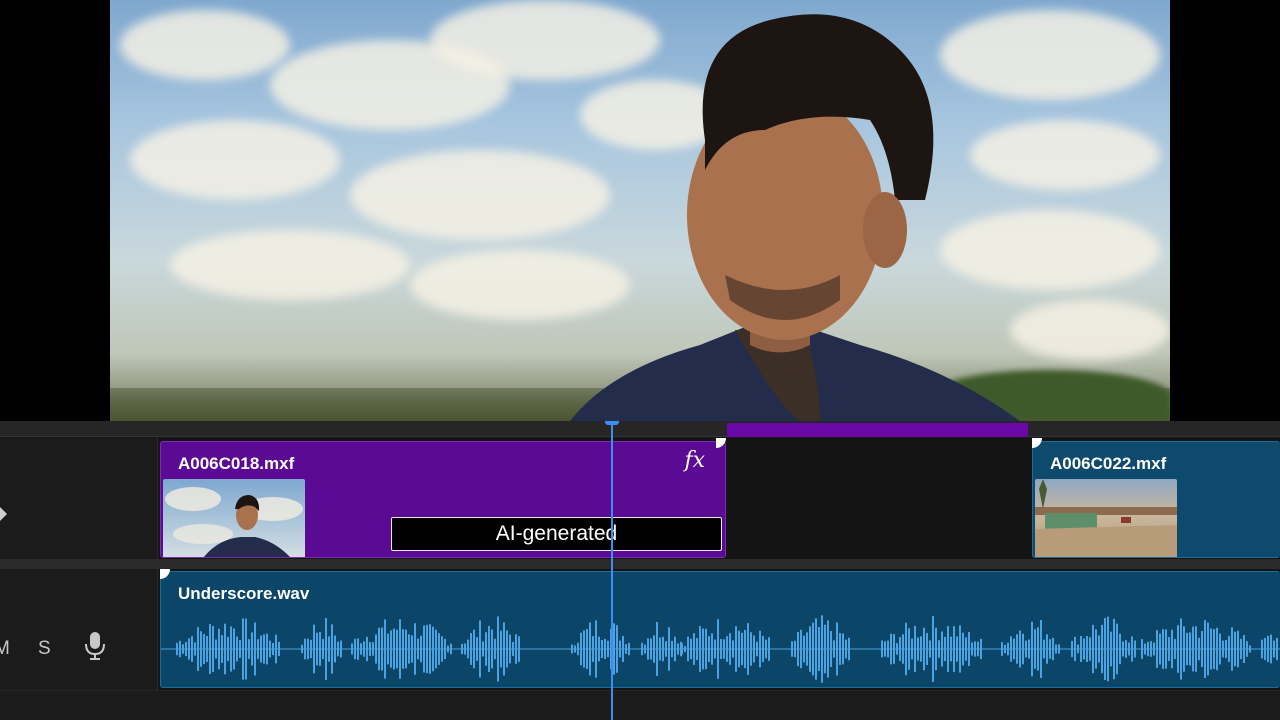 The height and width of the screenshot is (720, 1280). I want to click on fx-icon: fx, so click(694, 460).